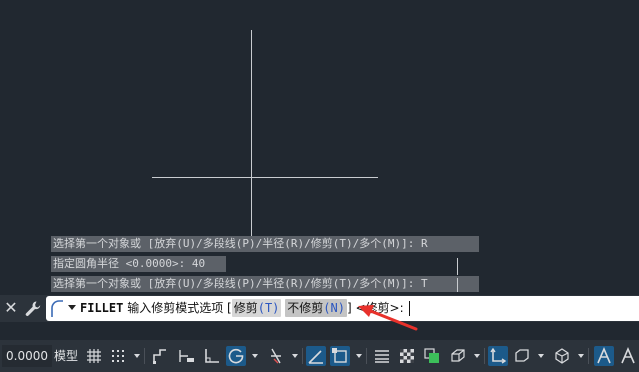  I want to click on command-line-bar: ✕ FILLET 输入修剪模式选项 [修剪(T) 不修剪(N)] <修剪>:, so click(319, 308).